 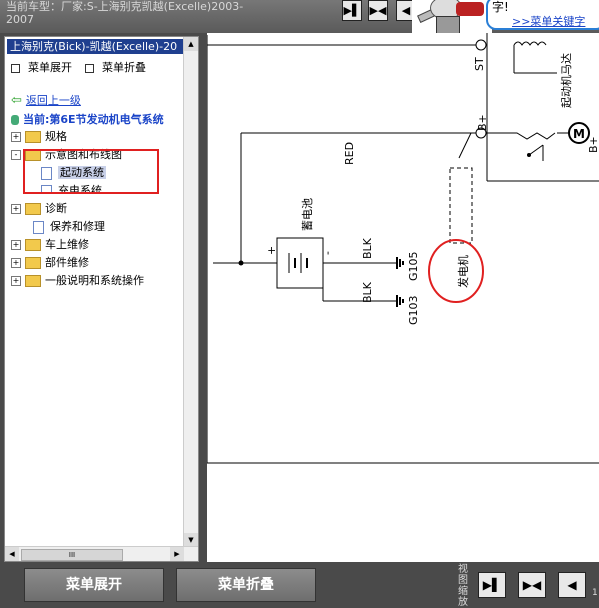 I want to click on bottom-toolbar: 菜单展开 菜单折叠 视图缩放 ▶▌ ▶◀ ◀ 1, so click(x=299, y=585).